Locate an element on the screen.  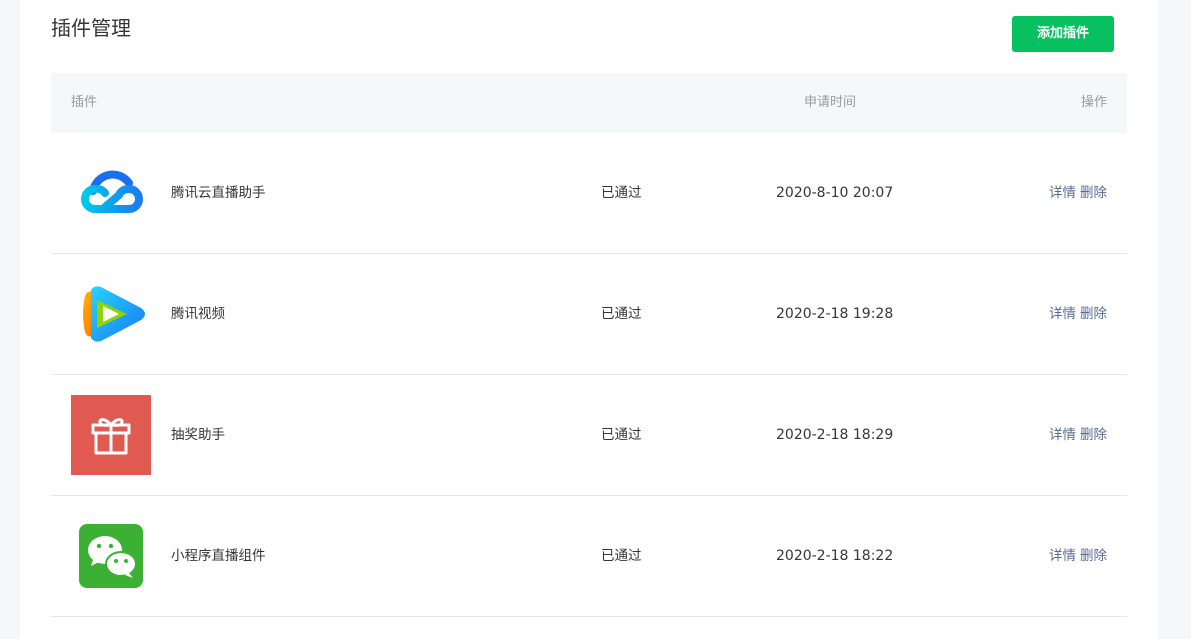
column-header-time: 申请时间 is located at coordinates (830, 102).